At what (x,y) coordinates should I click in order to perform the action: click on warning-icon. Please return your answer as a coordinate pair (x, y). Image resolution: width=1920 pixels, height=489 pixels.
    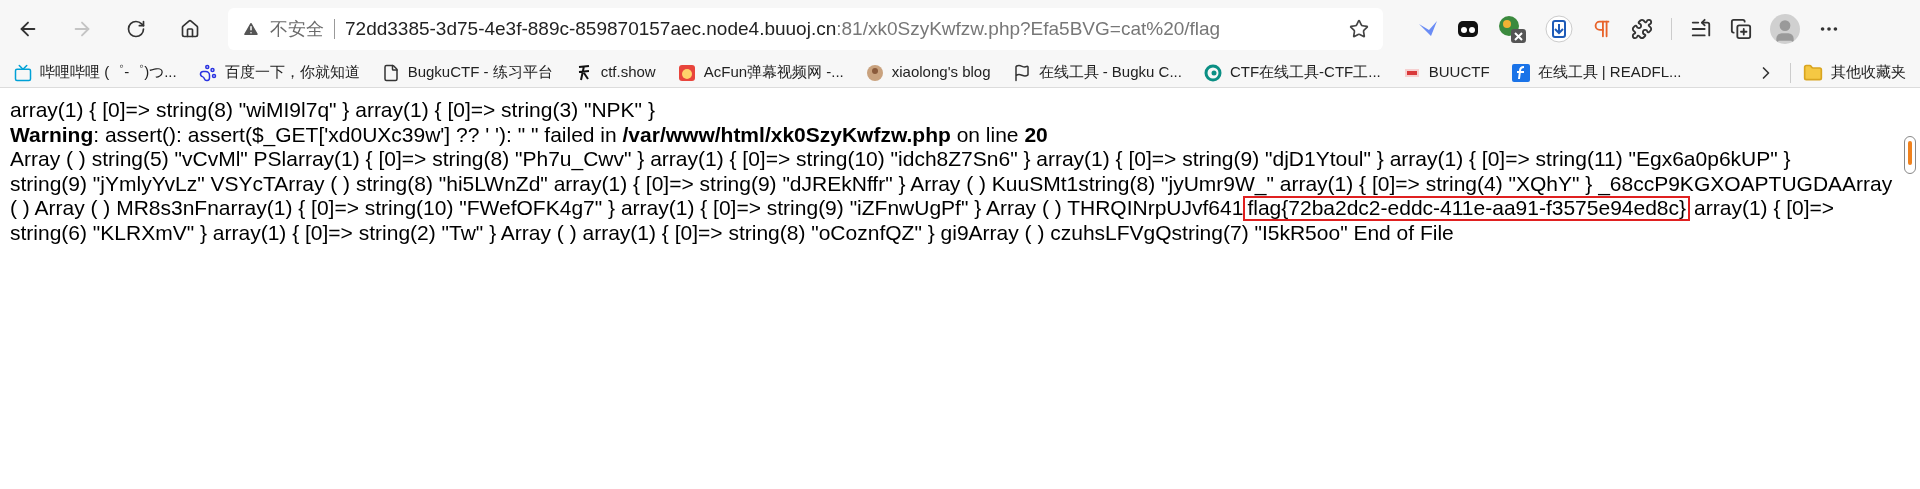
    Looking at the image, I should click on (251, 29).